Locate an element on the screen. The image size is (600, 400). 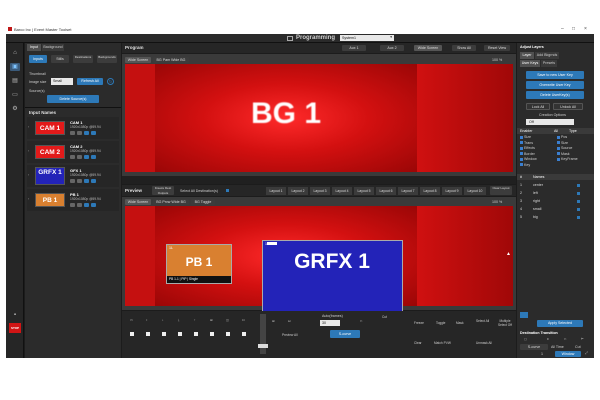
check-item: Source is located at coordinates (564, 148).